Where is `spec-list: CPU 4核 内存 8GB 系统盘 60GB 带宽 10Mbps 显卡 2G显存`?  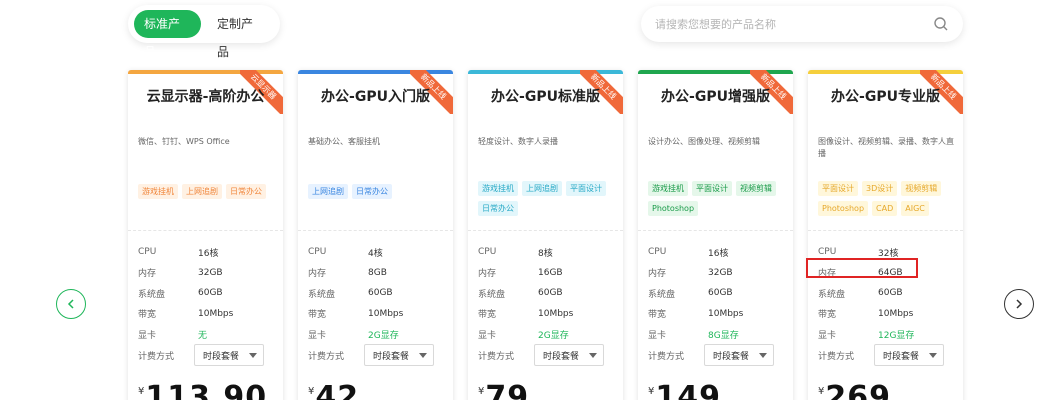
spec-list: CPU 4核 内存 8GB 系统盘 60GB 带宽 10Mbps 显卡 2G显存 is located at coordinates (355, 293).